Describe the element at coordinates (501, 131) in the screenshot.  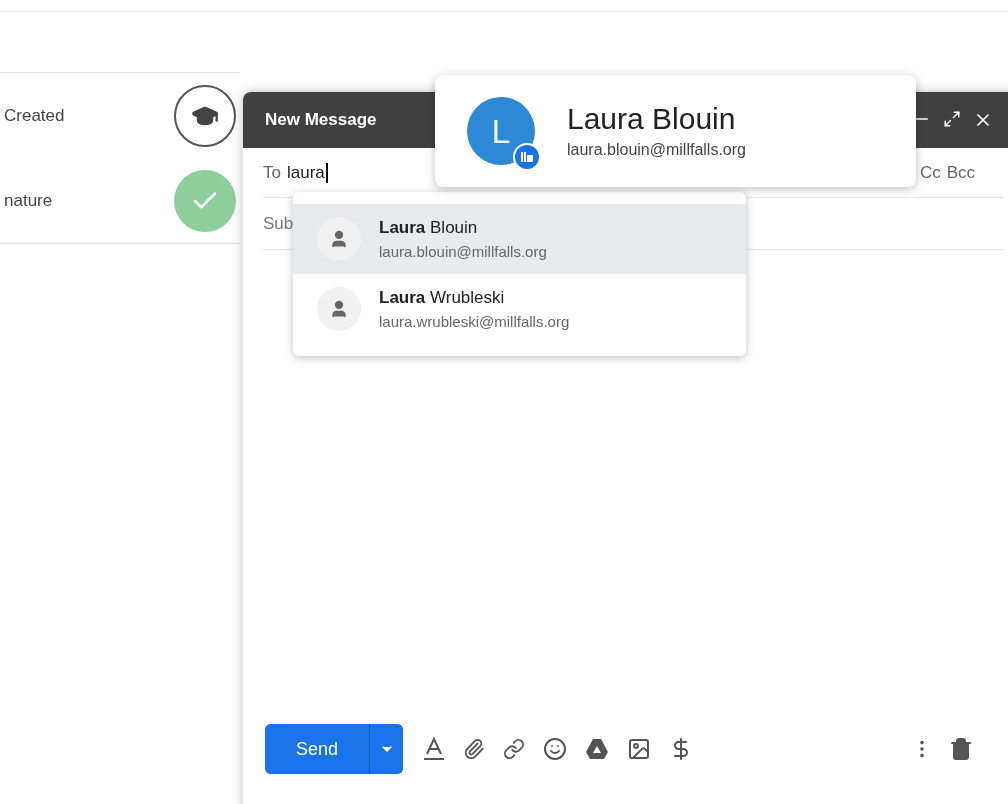
I see `avatar: L` at that location.